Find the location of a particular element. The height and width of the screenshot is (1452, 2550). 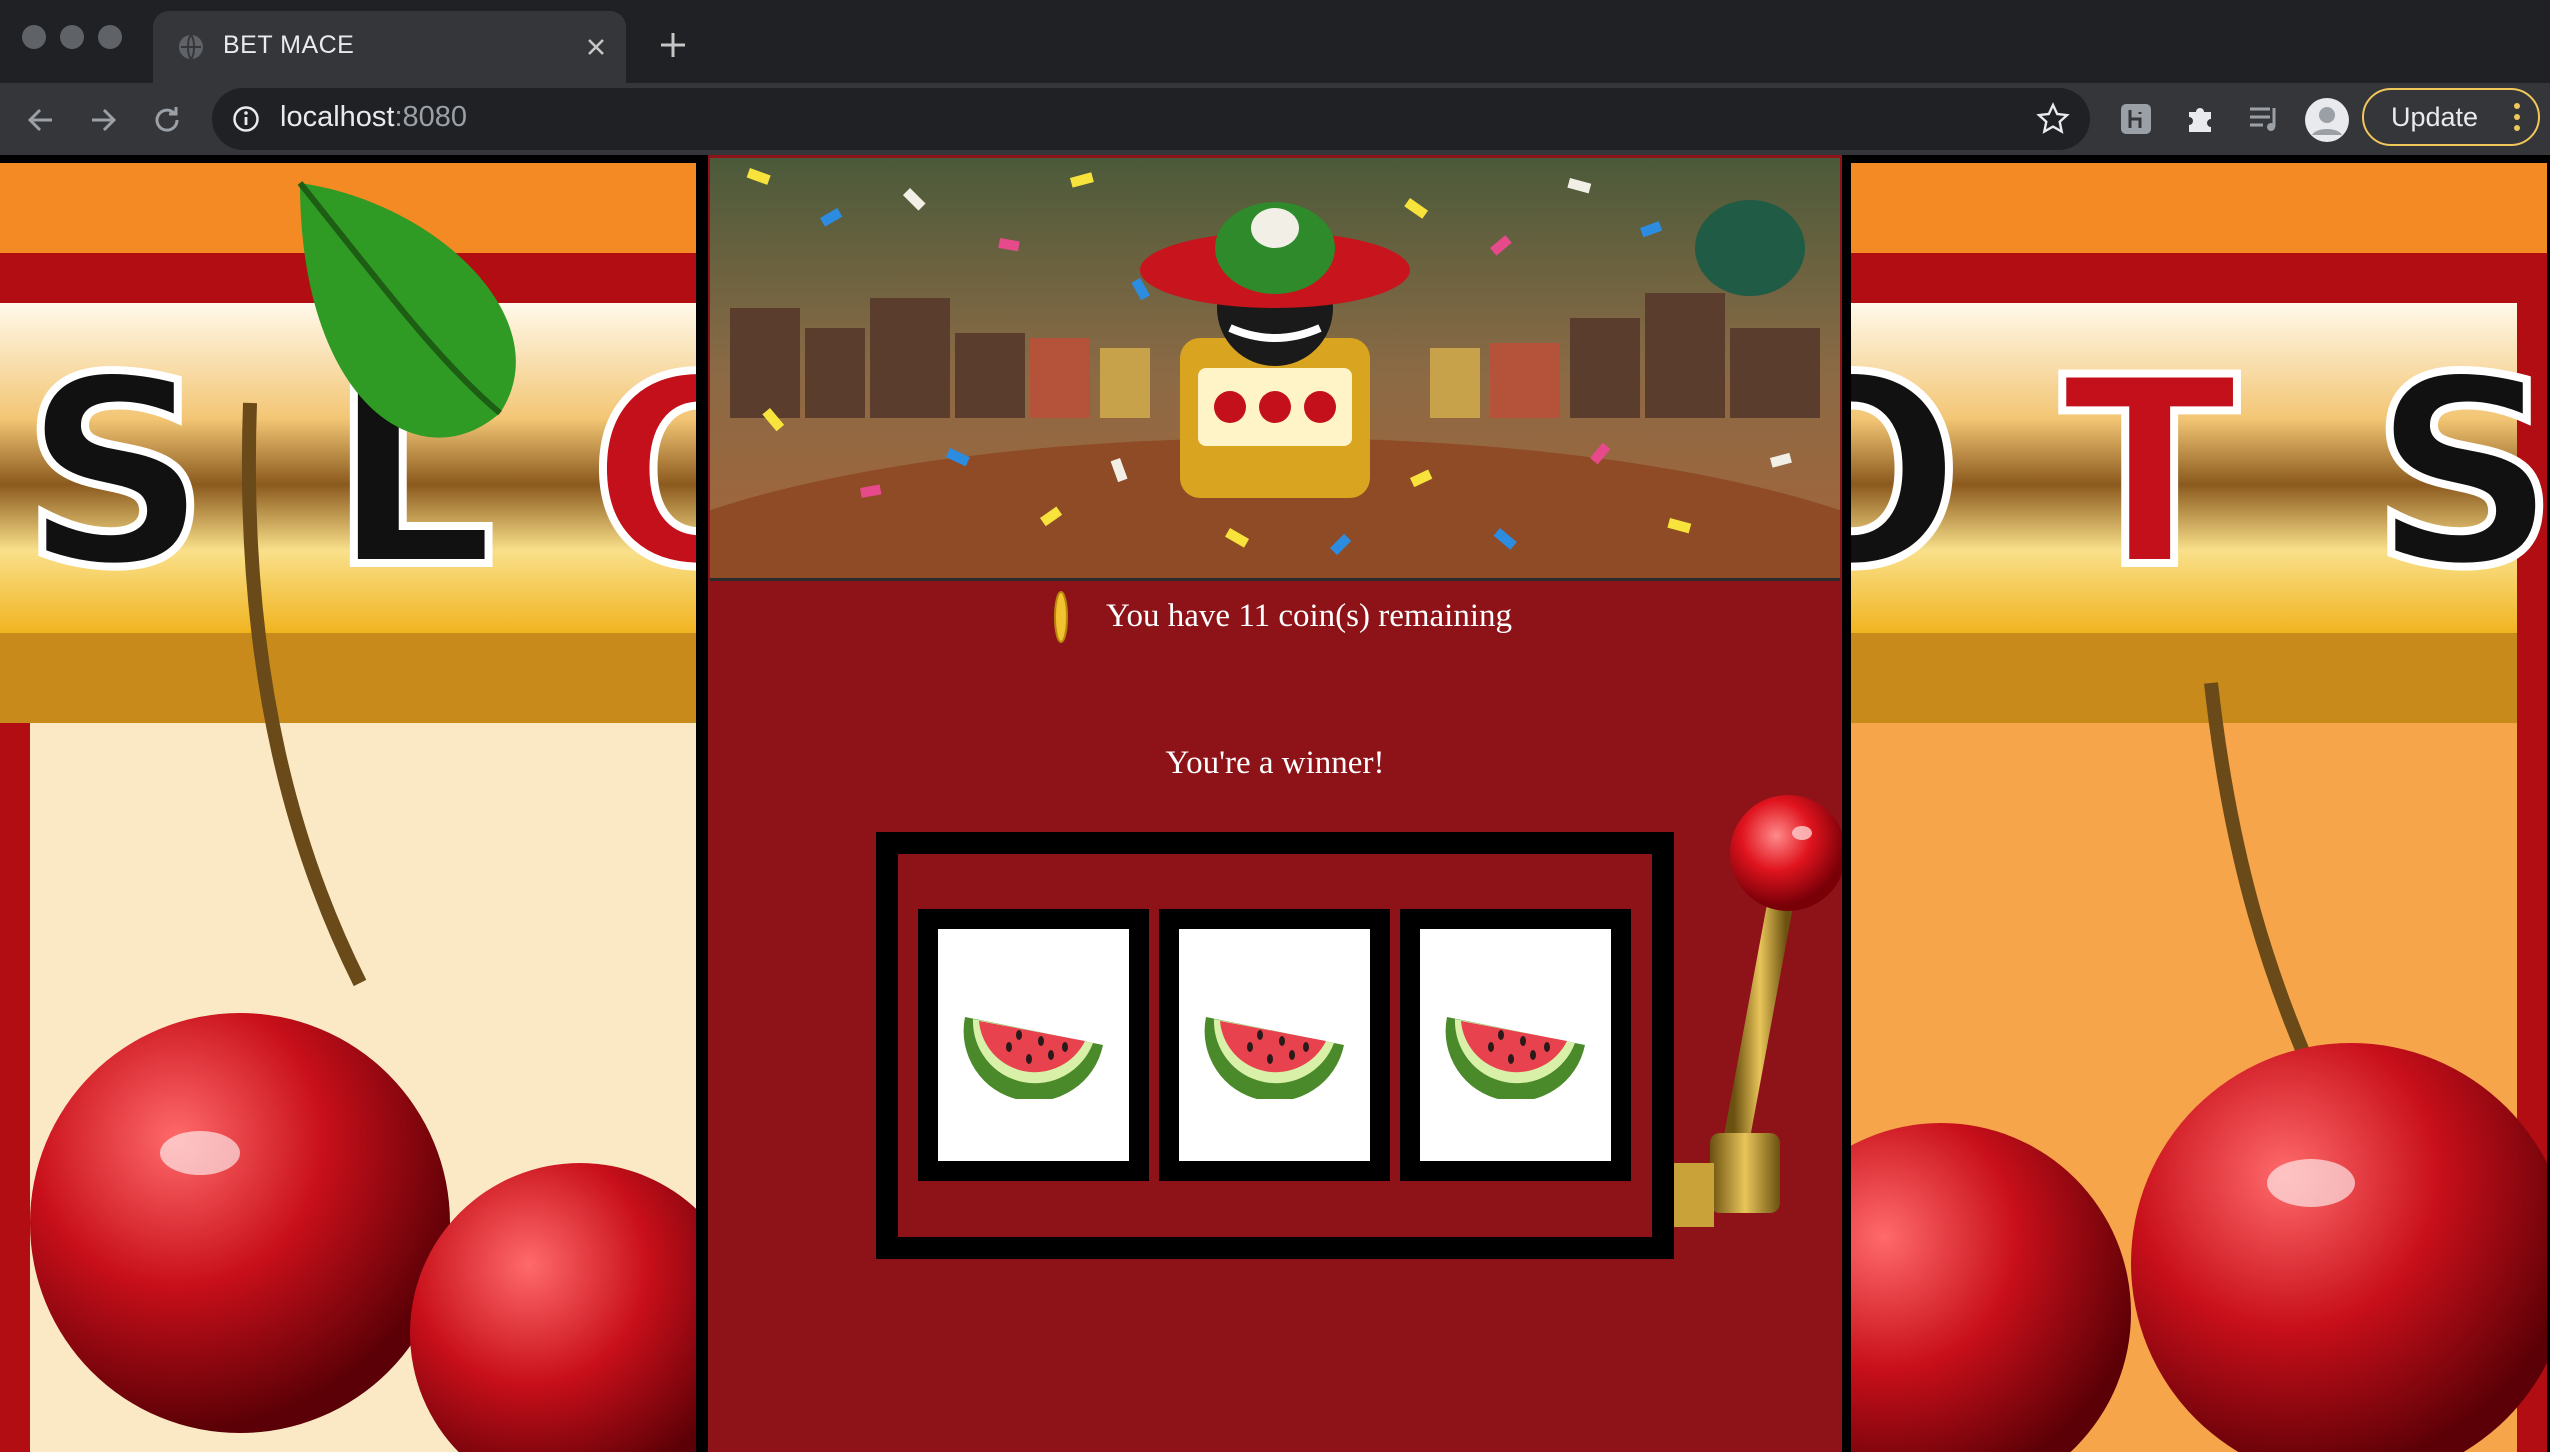

coin-icon is located at coordinates (1061, 617).